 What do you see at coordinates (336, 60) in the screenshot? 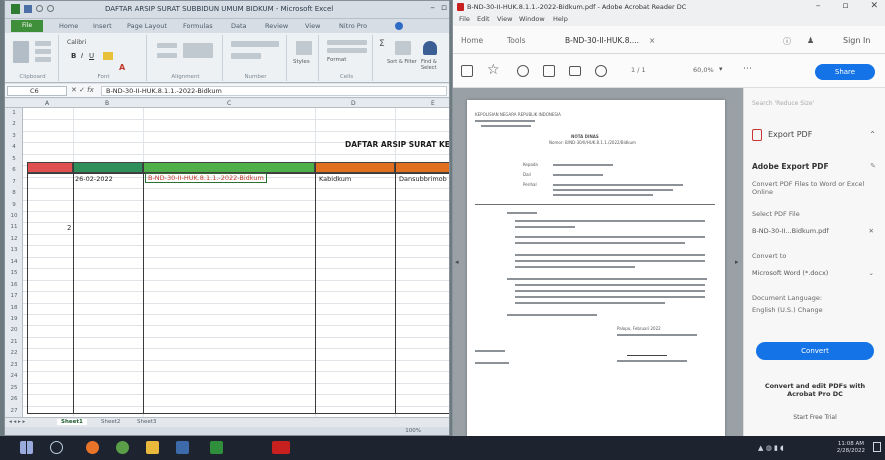
I see `format-button: Format` at bounding box center [336, 60].